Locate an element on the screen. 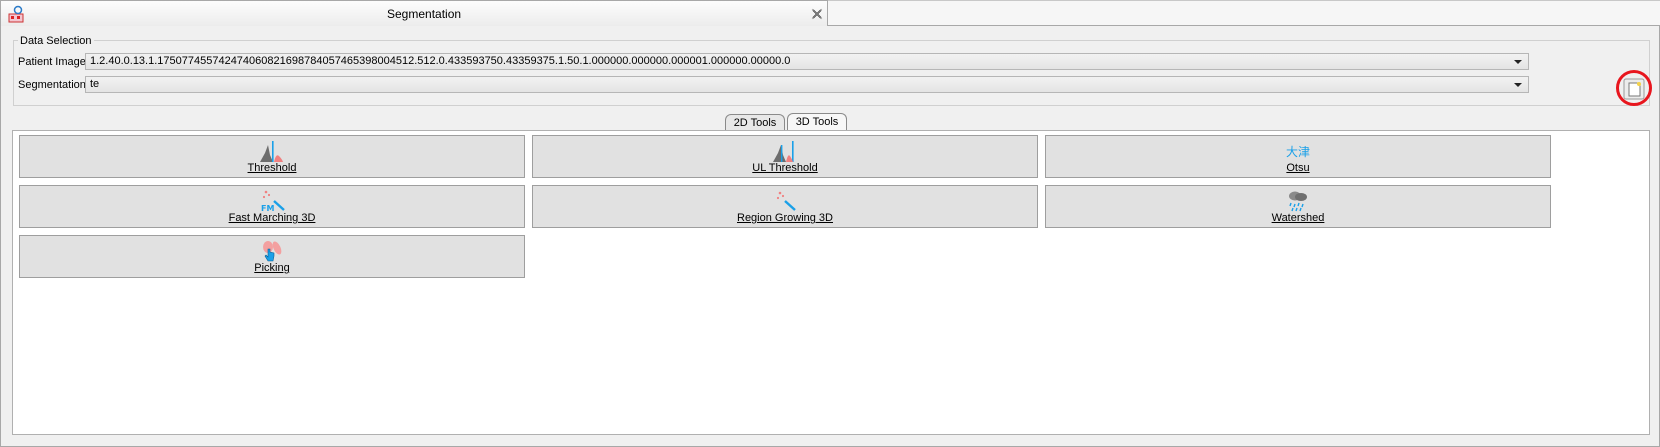 The image size is (1660, 447). otsu-icon: 大津 is located at coordinates (1298, 152).